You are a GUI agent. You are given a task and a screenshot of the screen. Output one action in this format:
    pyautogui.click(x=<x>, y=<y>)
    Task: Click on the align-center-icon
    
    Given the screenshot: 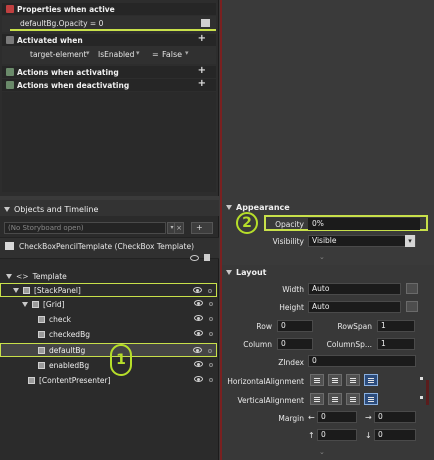 What is the action you would take?
    pyautogui.click(x=335, y=380)
    